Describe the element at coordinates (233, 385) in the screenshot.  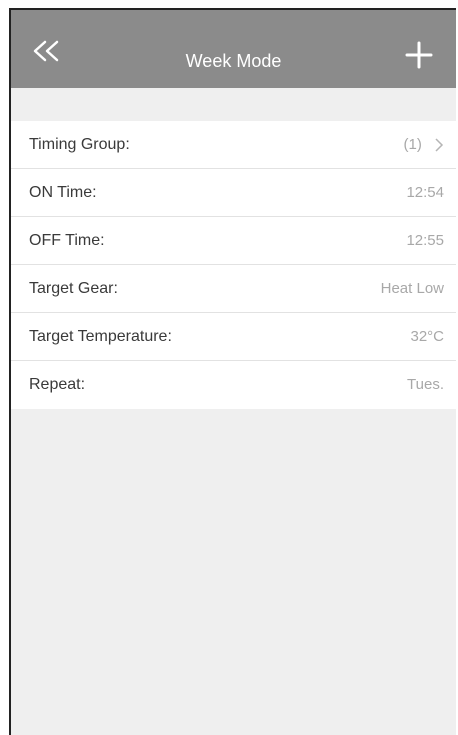
I see `repeat-row: Repeat: Tues.` at that location.